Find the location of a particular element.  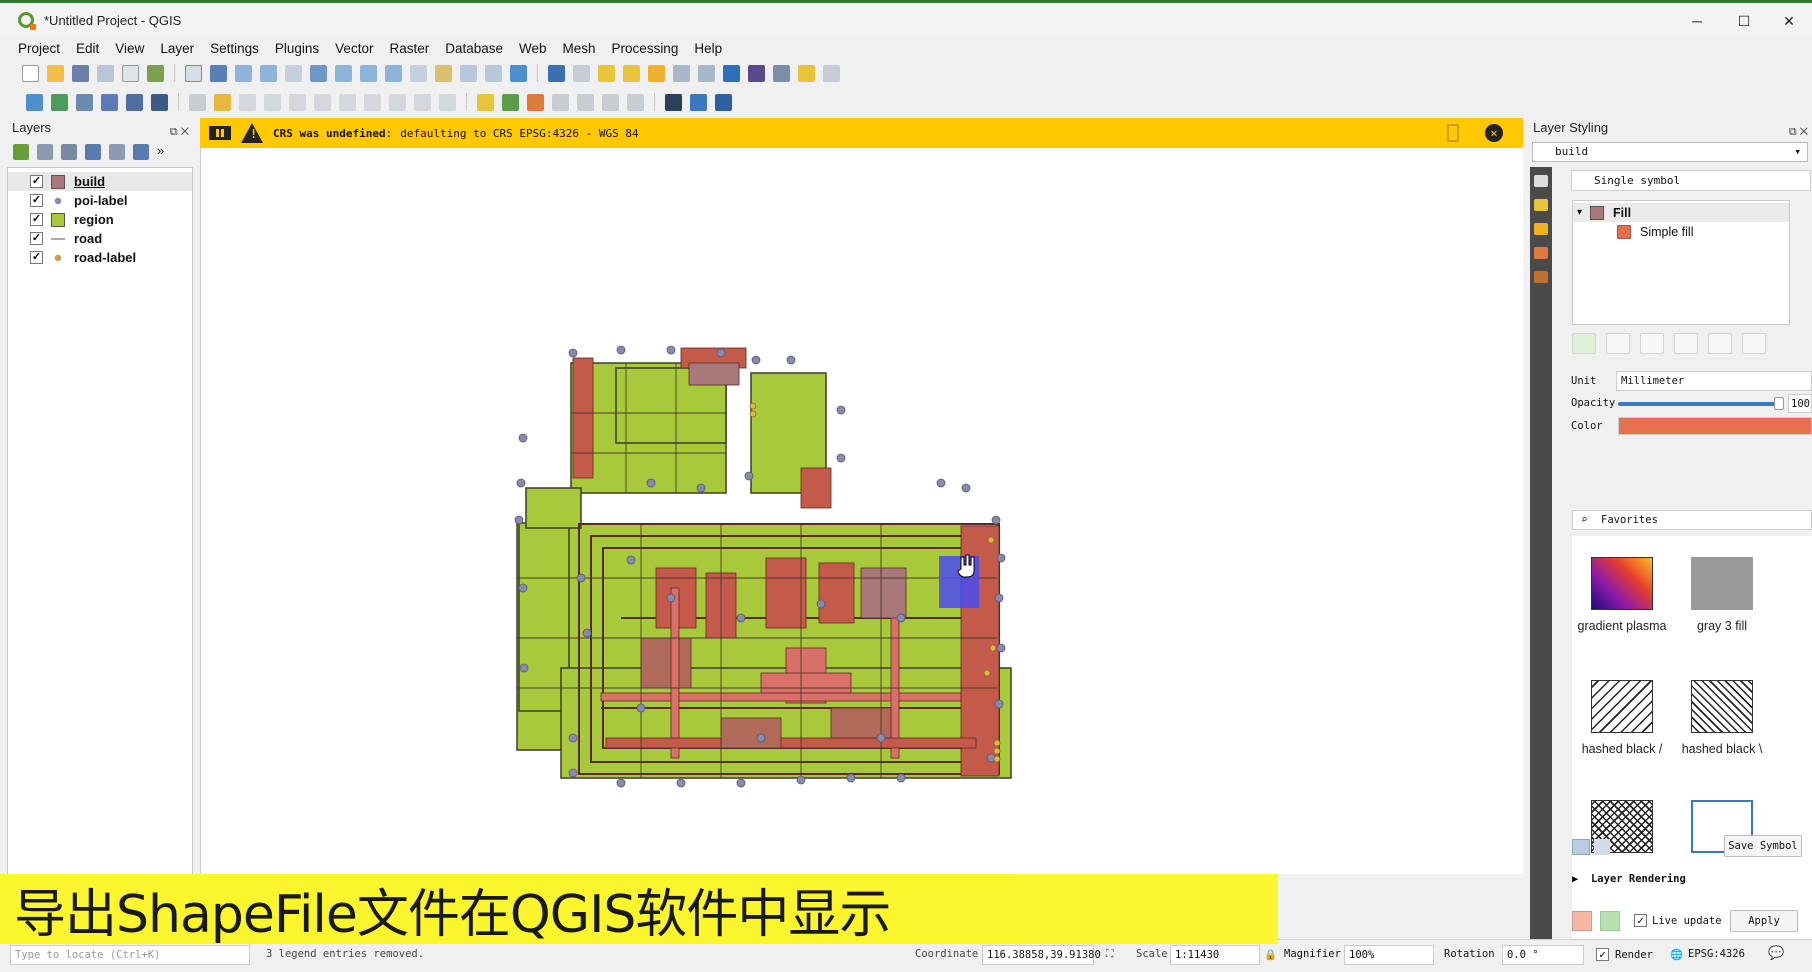

expand-arrow-icon: ▶ is located at coordinates (1575, 879).